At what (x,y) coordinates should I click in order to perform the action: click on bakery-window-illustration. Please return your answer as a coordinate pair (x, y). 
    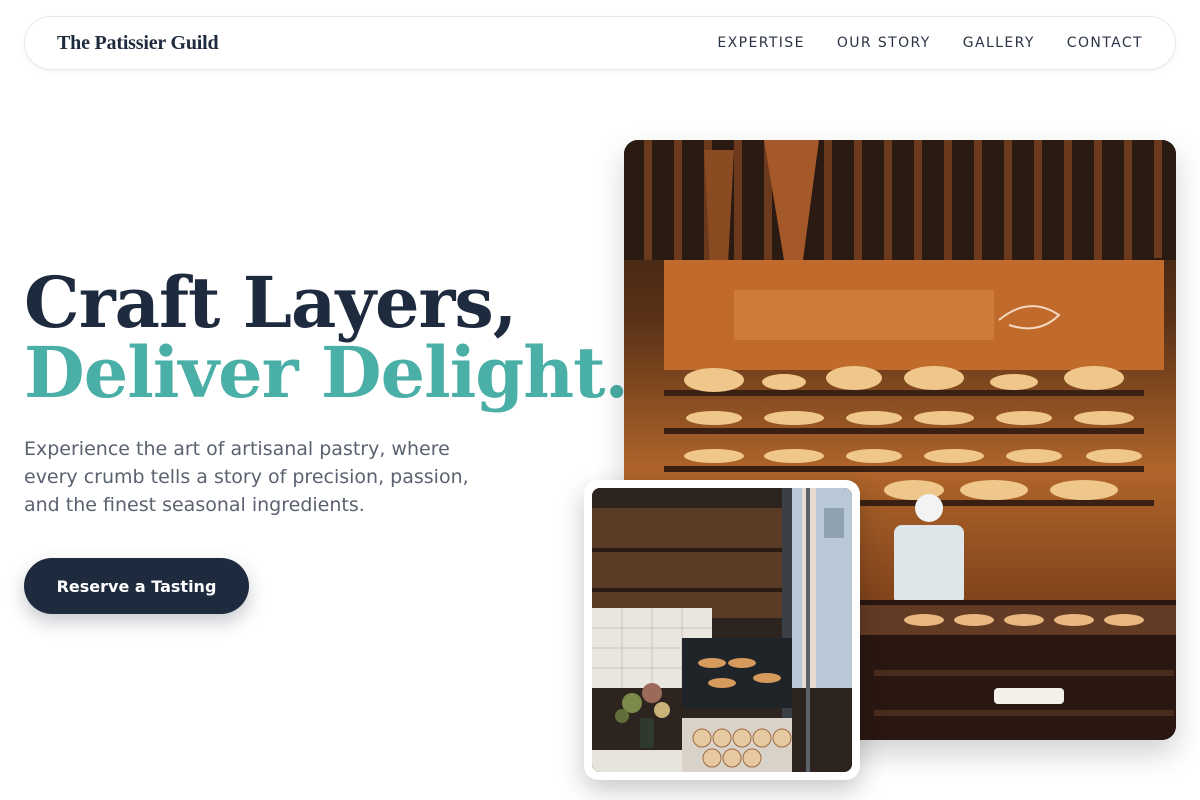
    Looking at the image, I should click on (722, 630).